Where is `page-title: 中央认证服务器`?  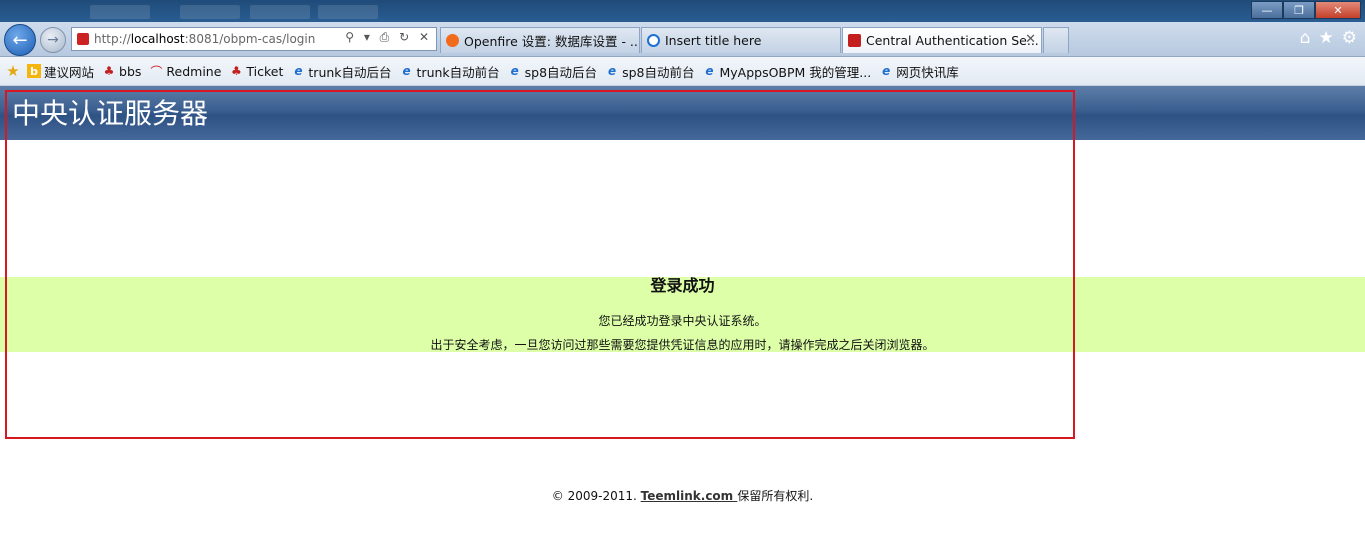 page-title: 中央认证服务器 is located at coordinates (110, 113).